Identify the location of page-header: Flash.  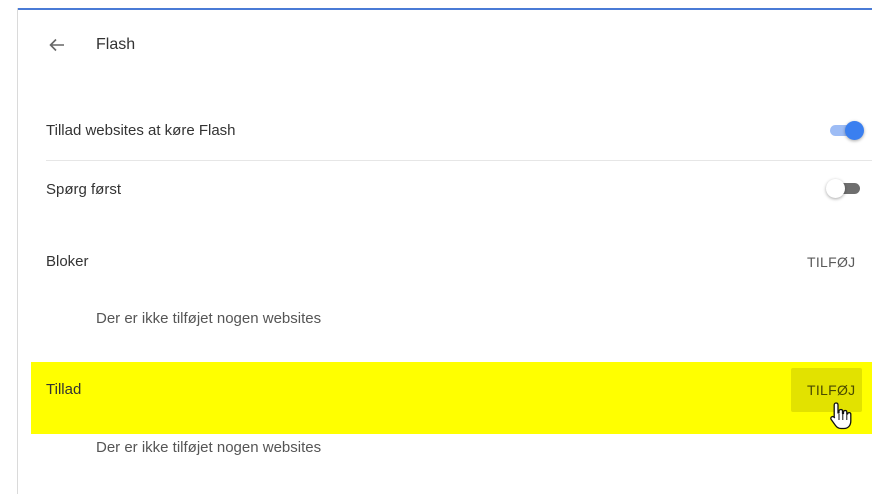
(218, 47).